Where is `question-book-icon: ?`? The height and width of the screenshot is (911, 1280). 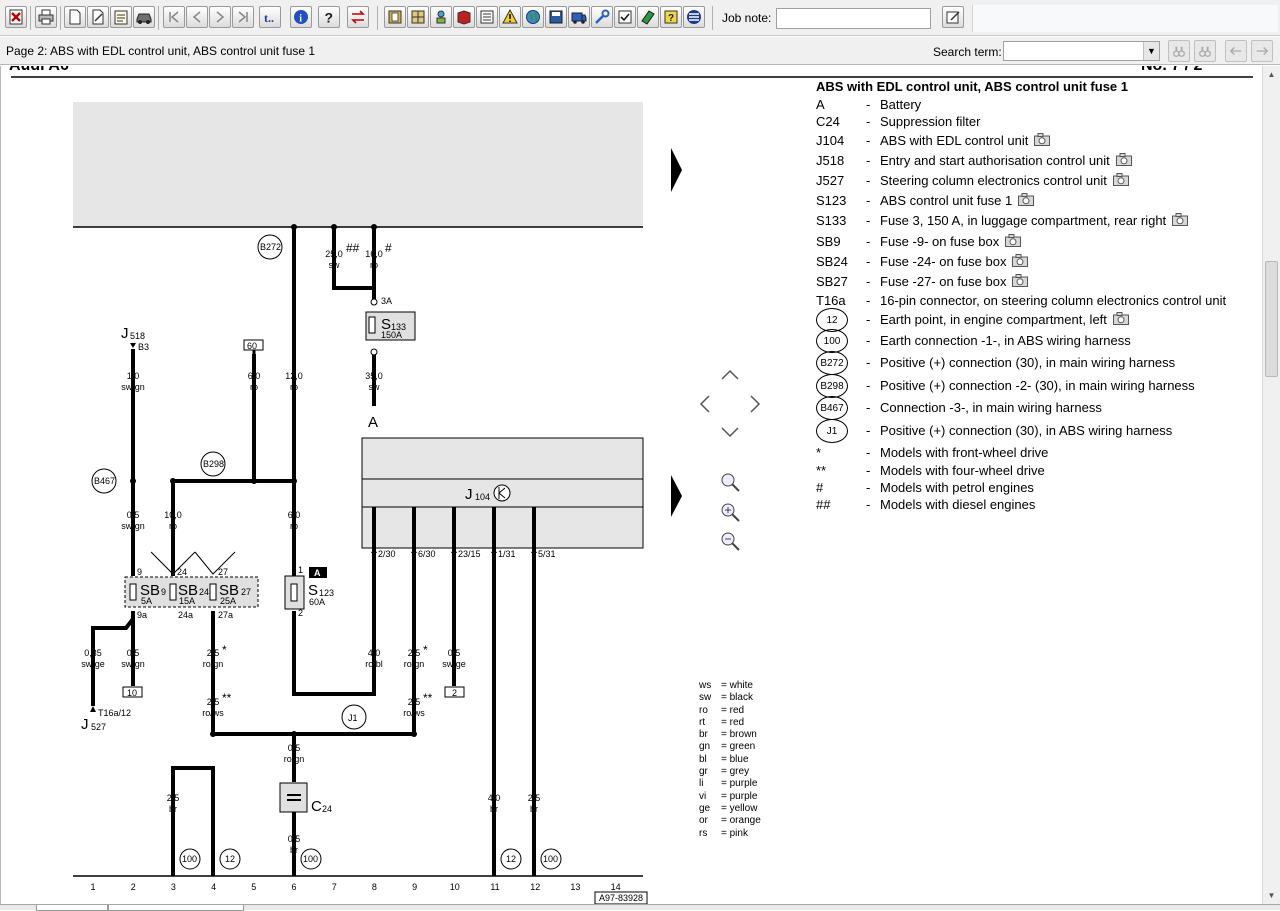 question-book-icon: ? is located at coordinates (671, 17).